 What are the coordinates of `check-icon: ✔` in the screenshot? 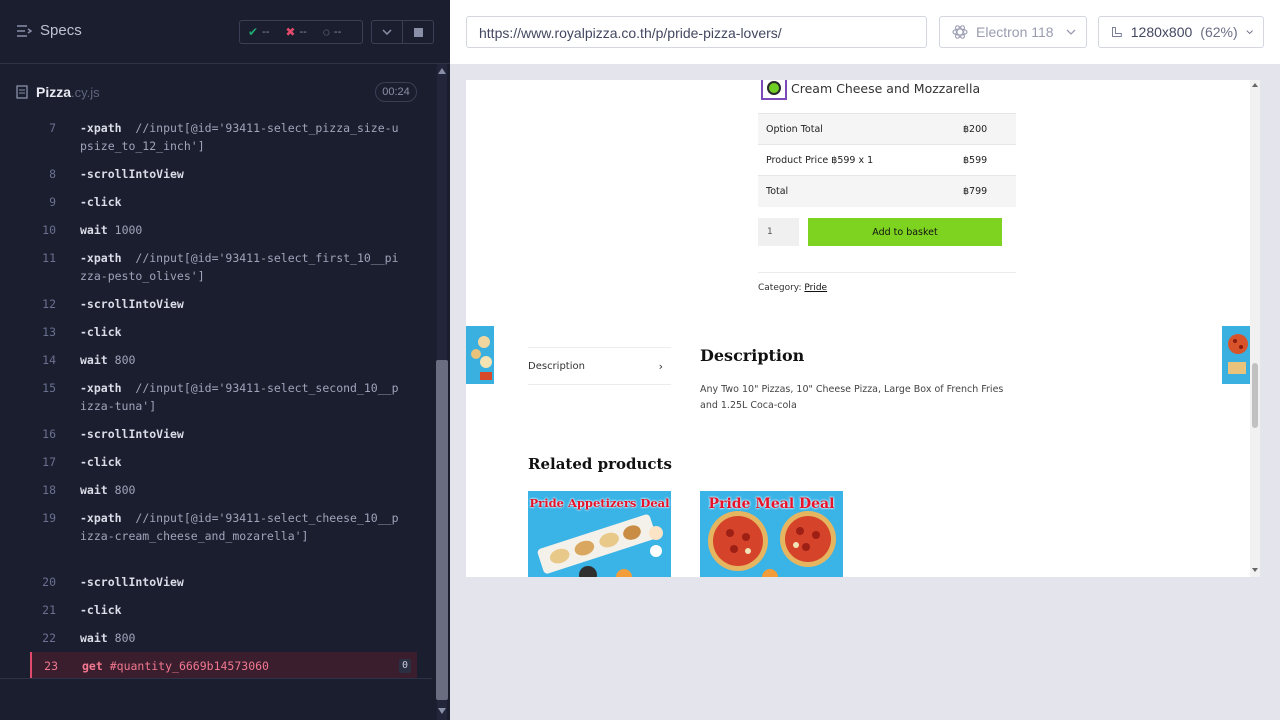 It's located at (253, 32).